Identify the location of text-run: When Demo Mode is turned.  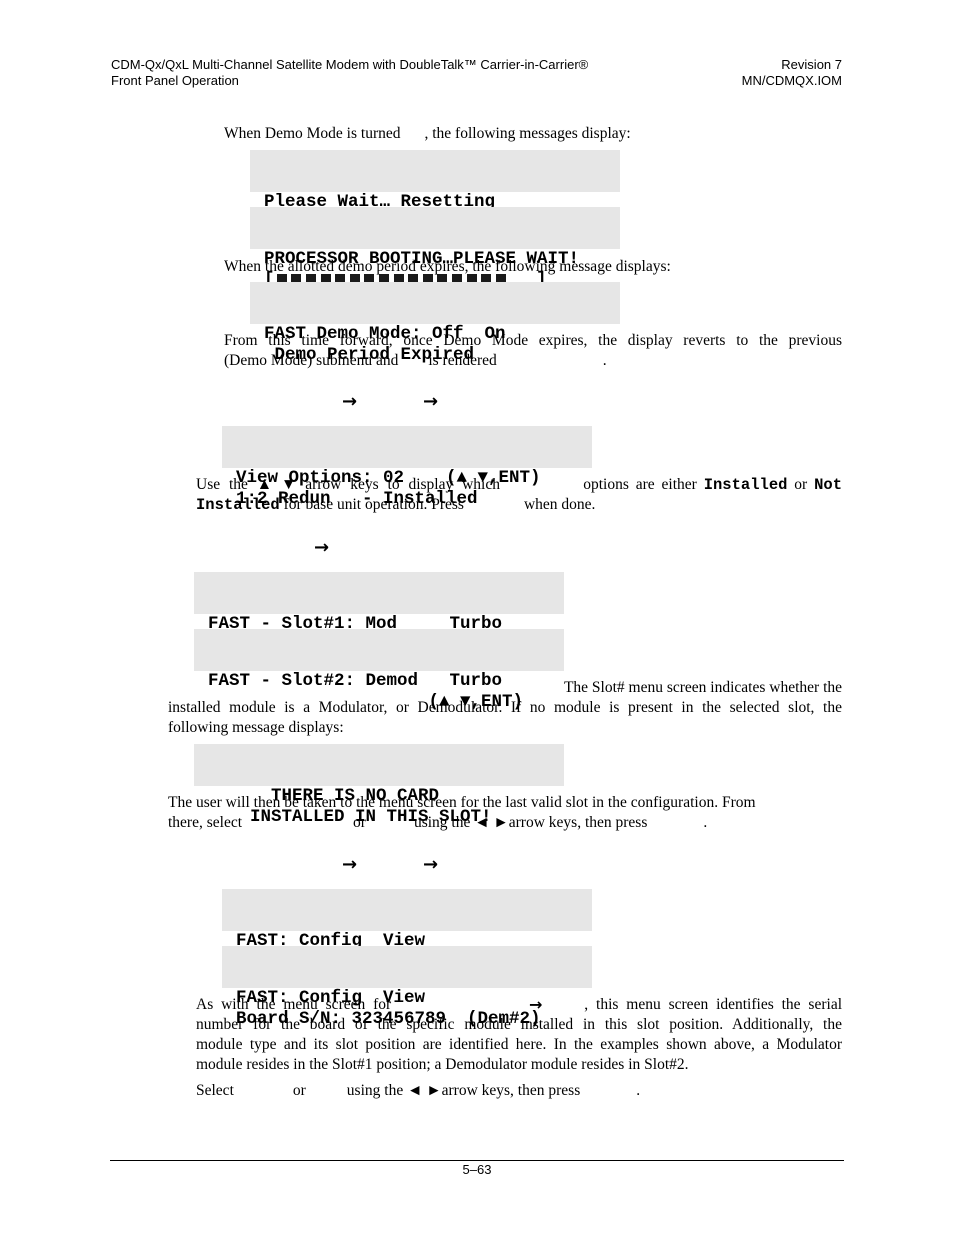
(312, 133).